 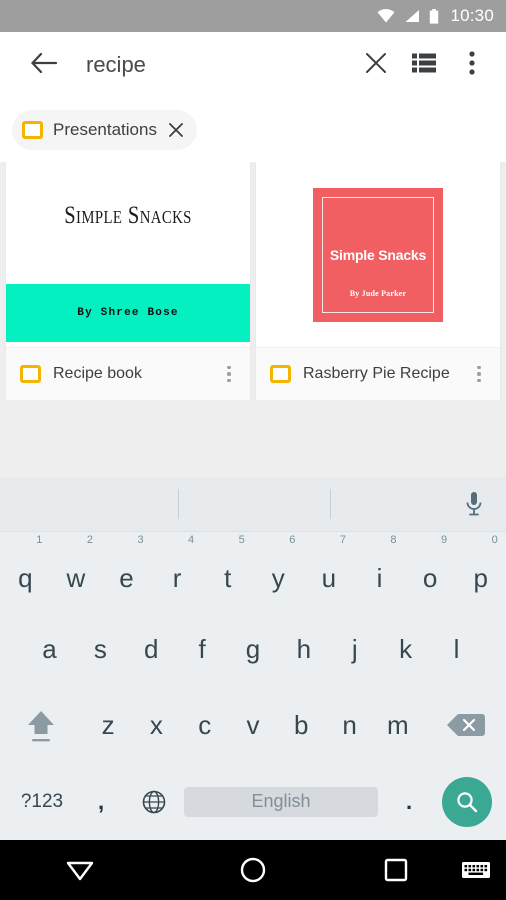 What do you see at coordinates (253, 438) in the screenshot?
I see `results-empty-space` at bounding box center [253, 438].